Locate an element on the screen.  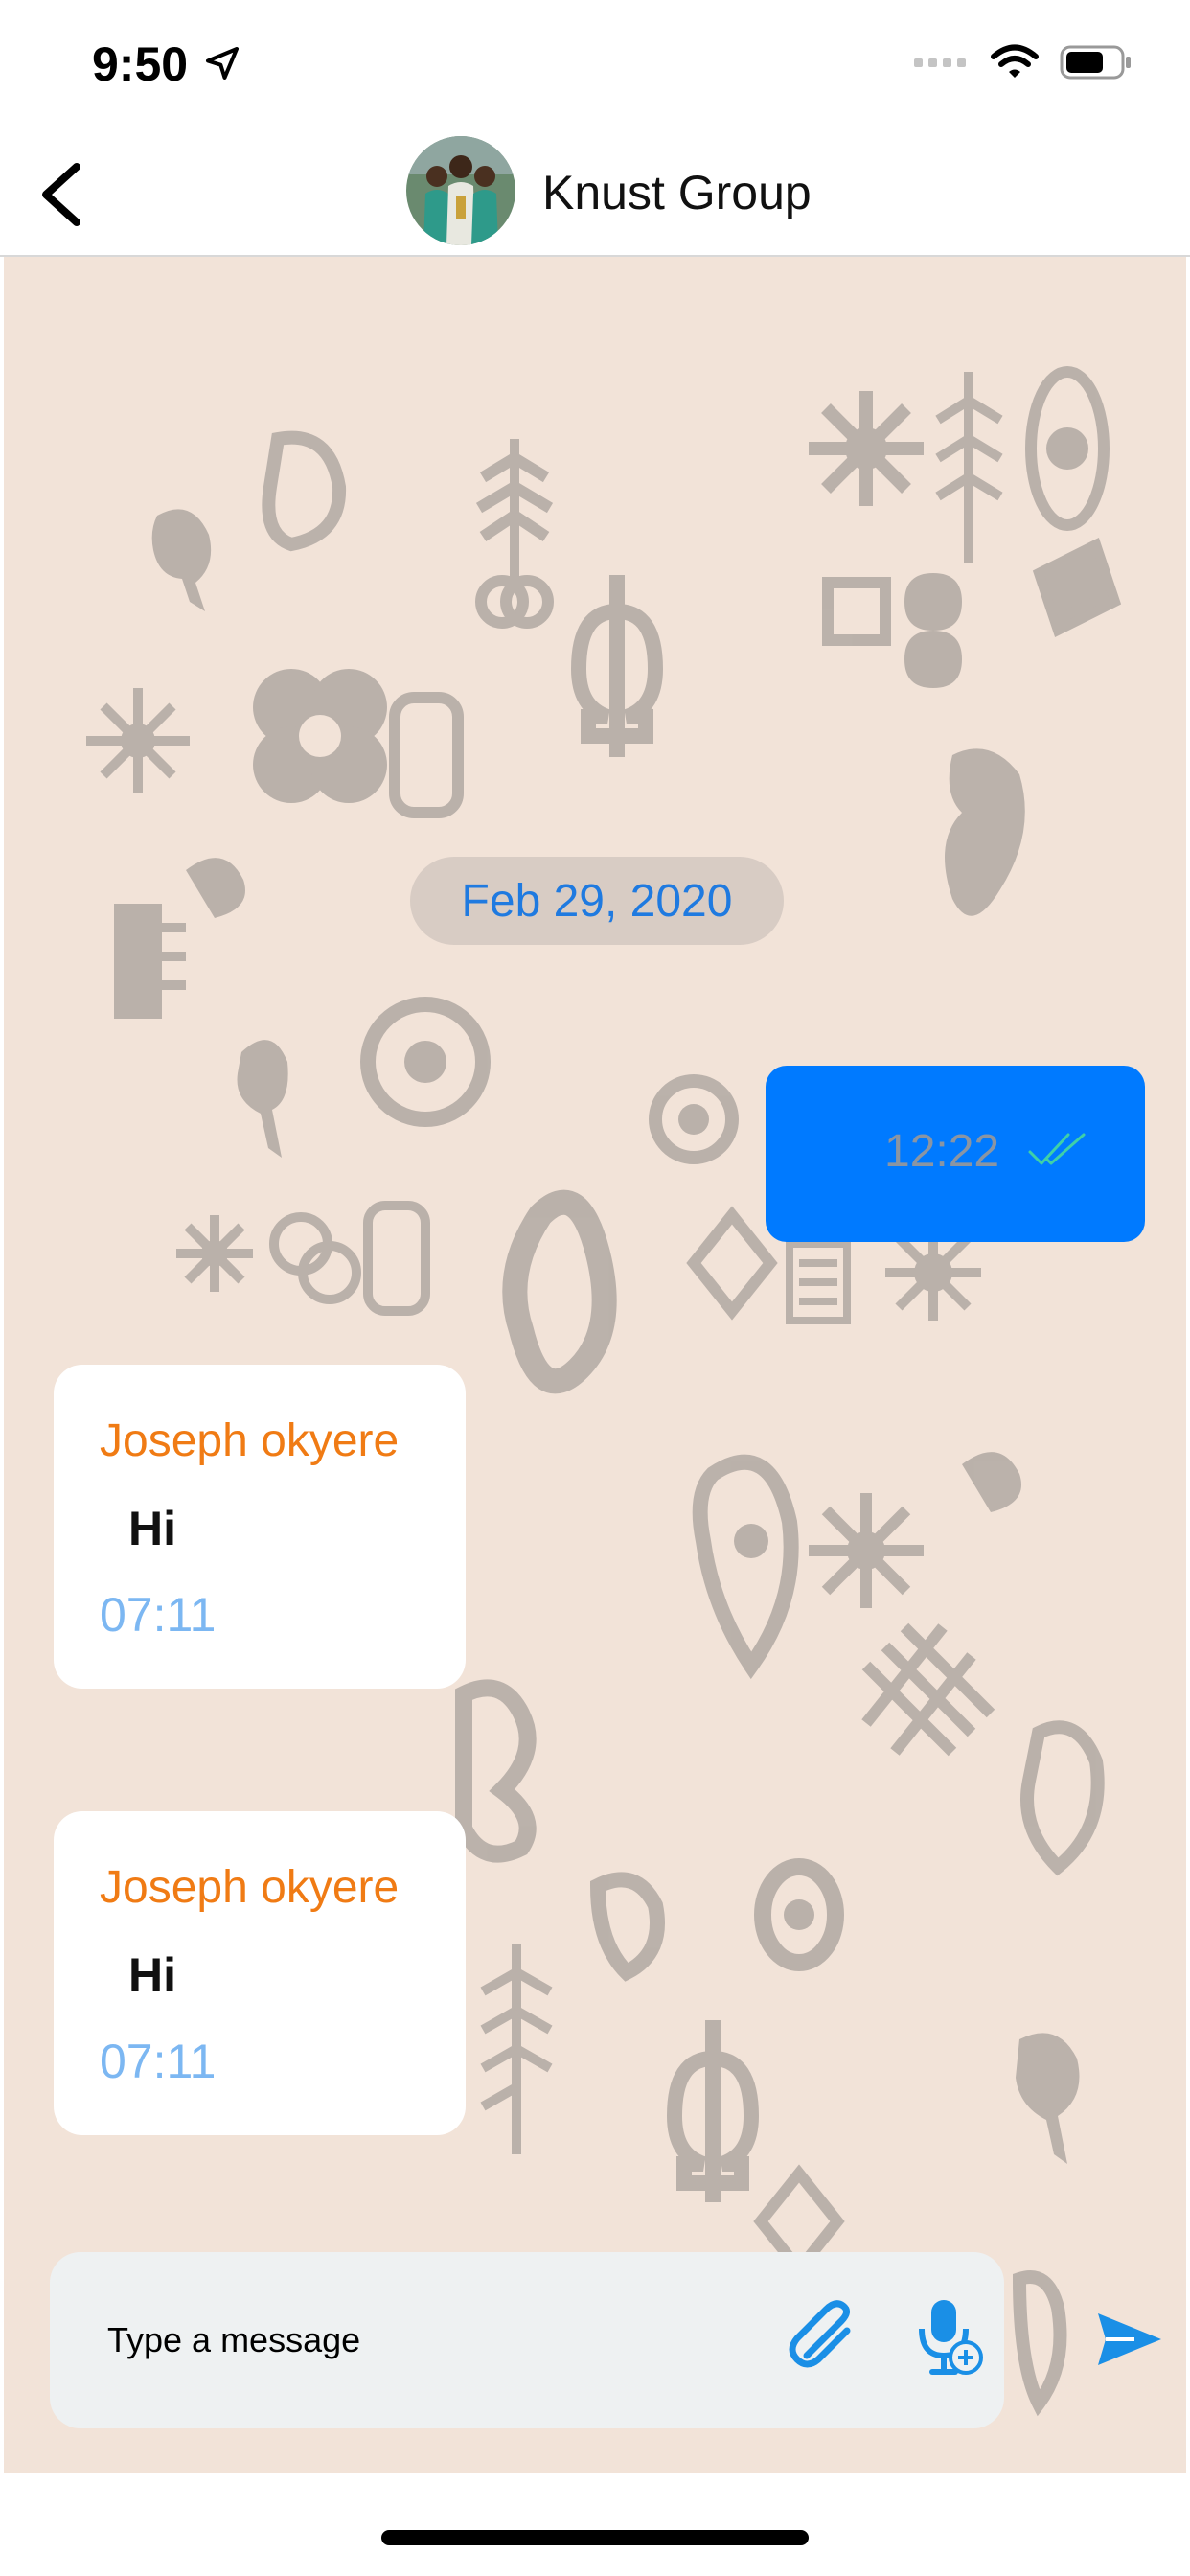
chat-header: Knust Group is located at coordinates (595, 191).